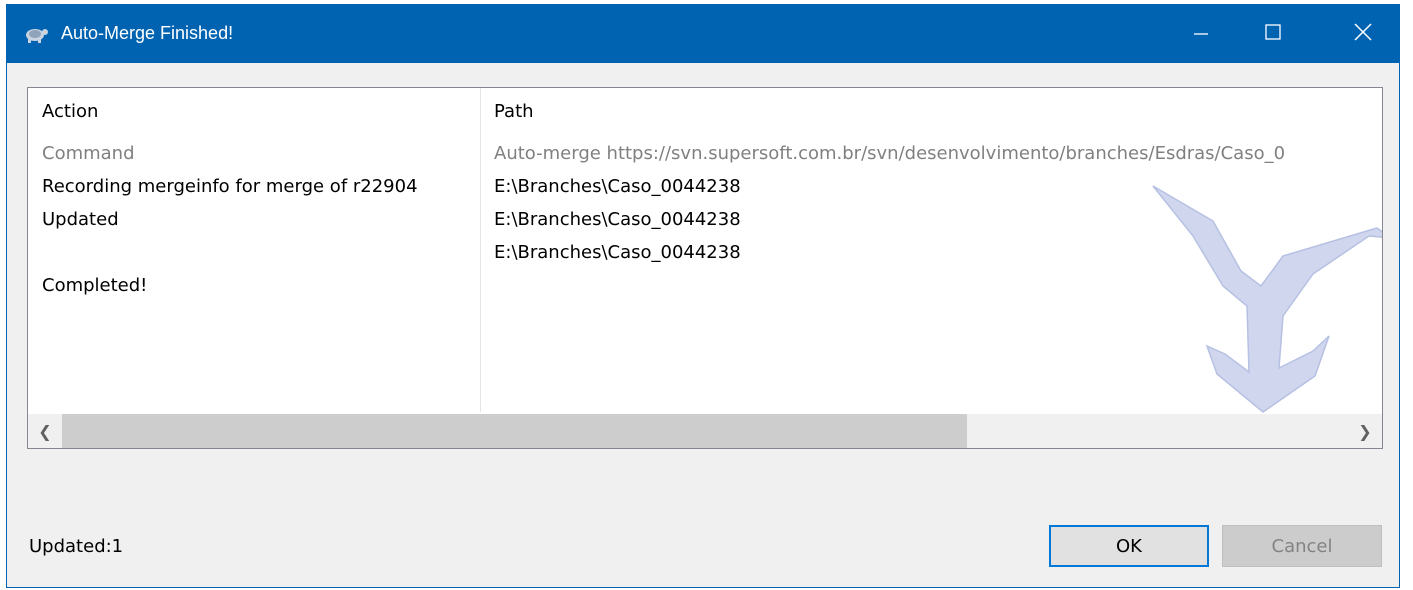 The image size is (1413, 590). I want to click on status-text: Updated:1, so click(76, 546).